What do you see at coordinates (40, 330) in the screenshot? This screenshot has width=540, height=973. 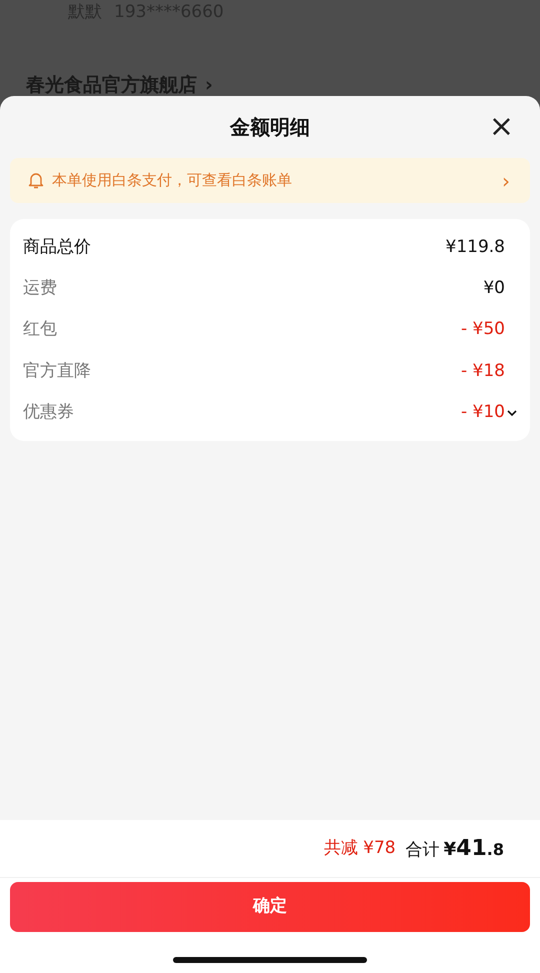 I see `row-label: 红包` at bounding box center [40, 330].